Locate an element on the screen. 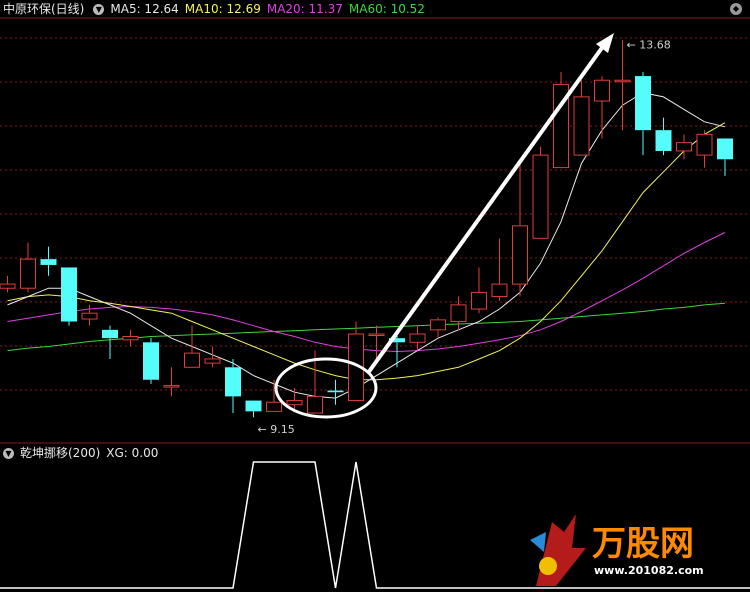 The width and height of the screenshot is (750, 592). xg-label: XG: 0.00 is located at coordinates (132, 453).